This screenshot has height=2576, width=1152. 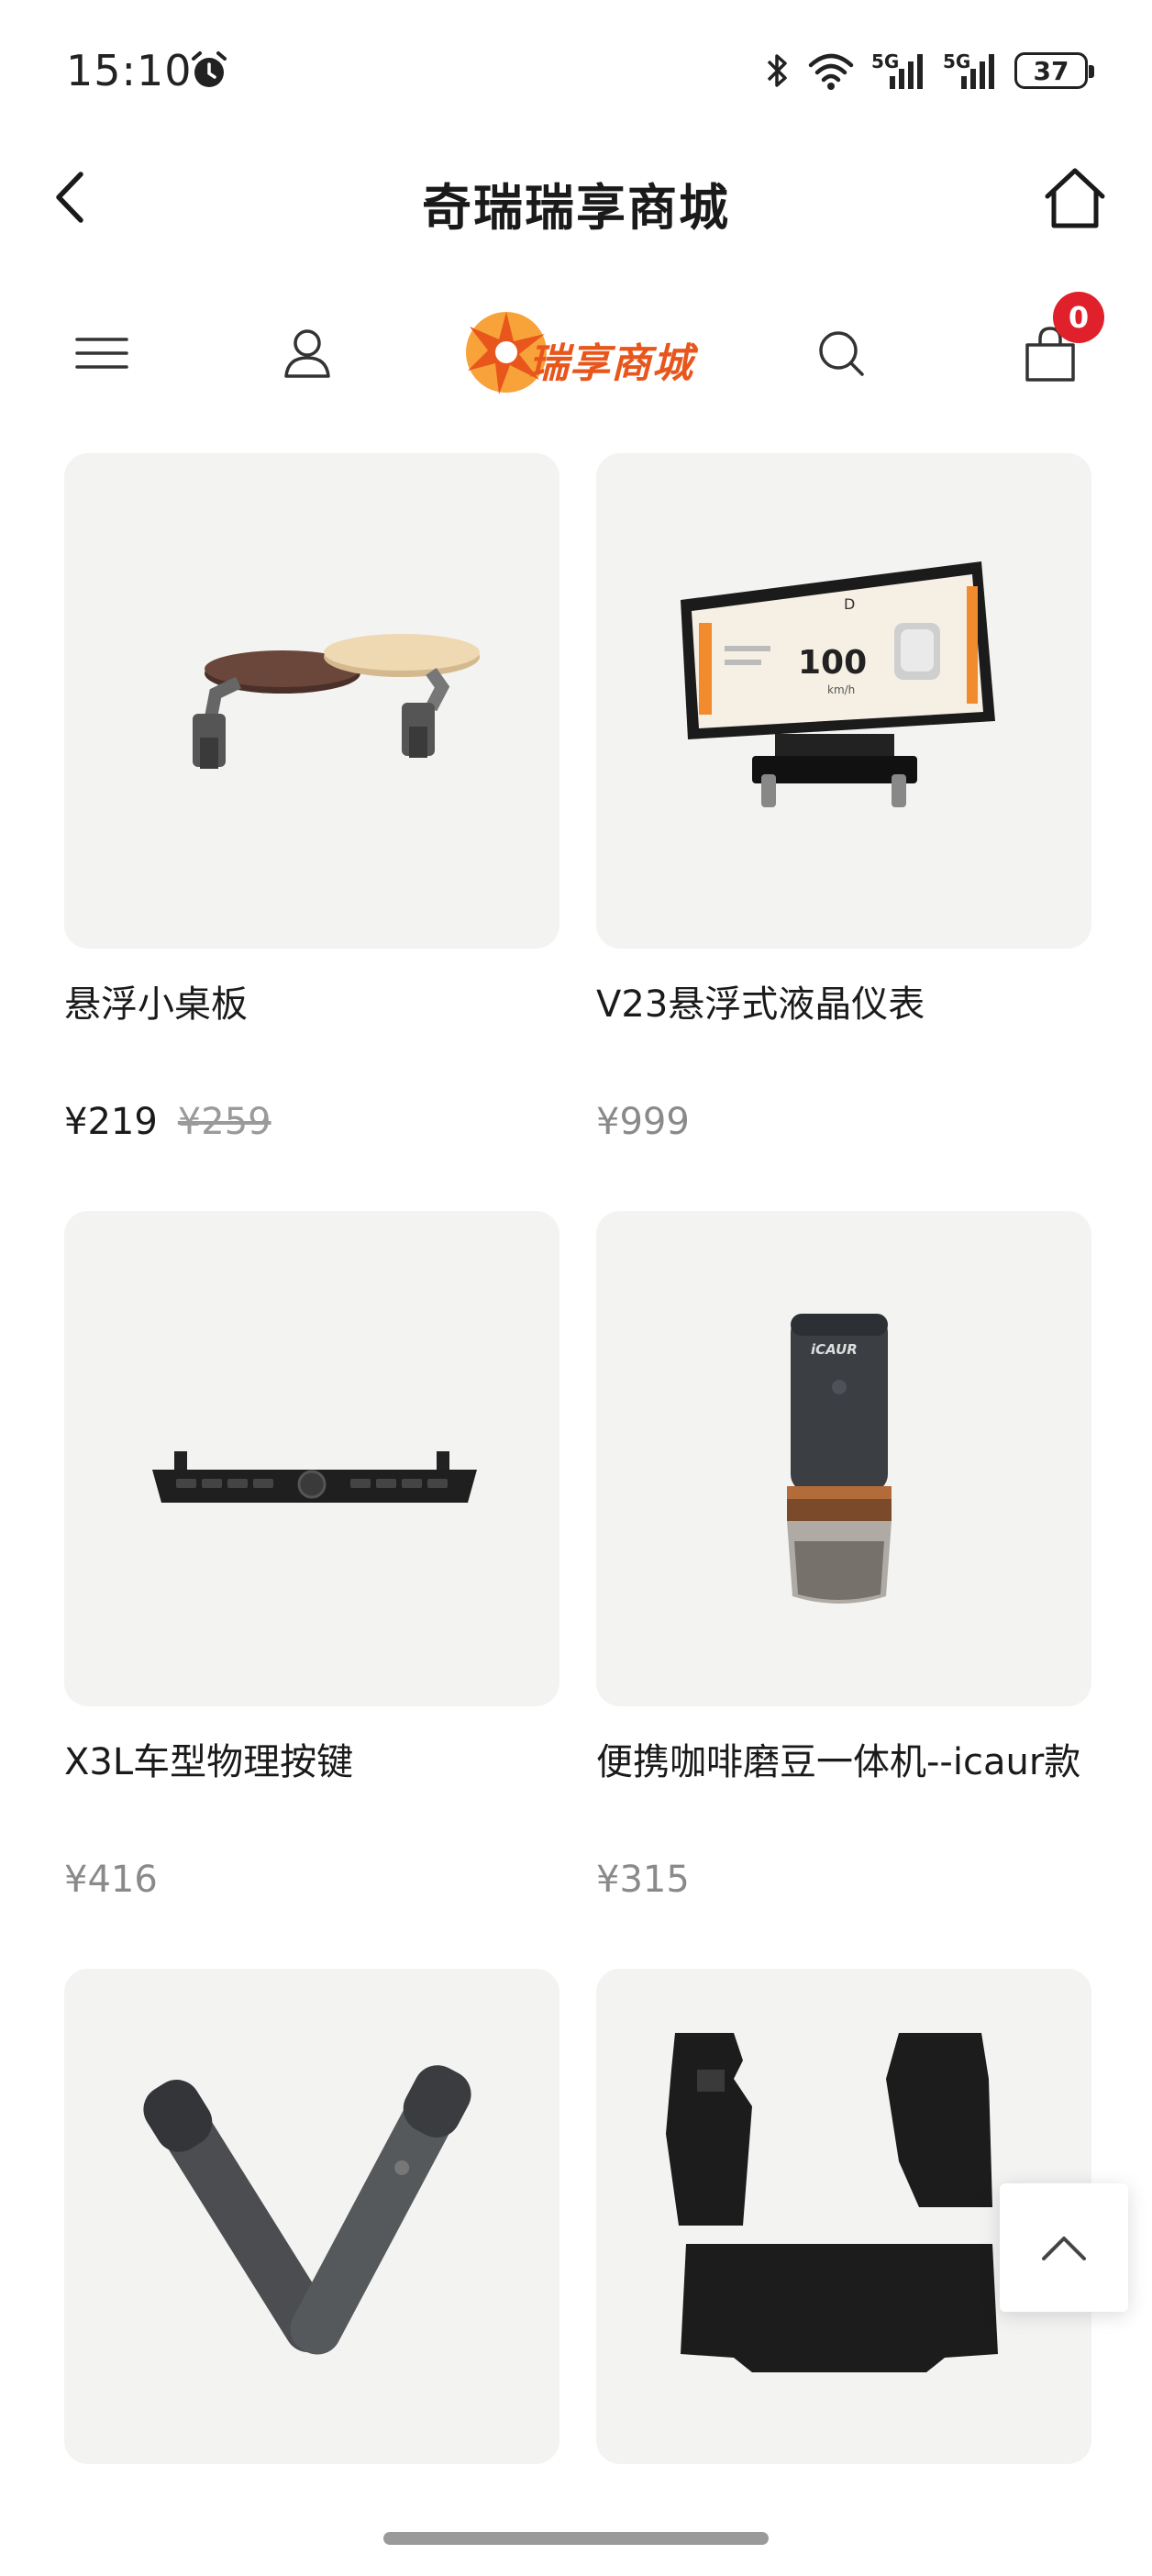 I want to click on grinder-brand: iCAUR, so click(x=834, y=1349).